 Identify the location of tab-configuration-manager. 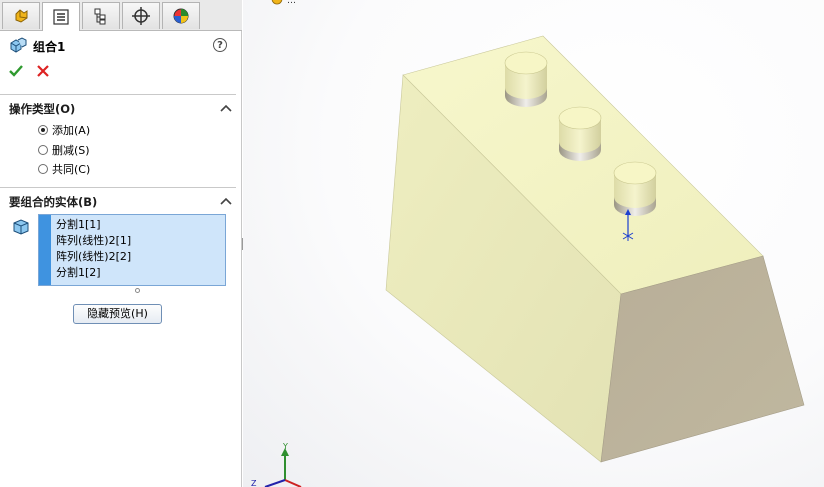
(101, 15).